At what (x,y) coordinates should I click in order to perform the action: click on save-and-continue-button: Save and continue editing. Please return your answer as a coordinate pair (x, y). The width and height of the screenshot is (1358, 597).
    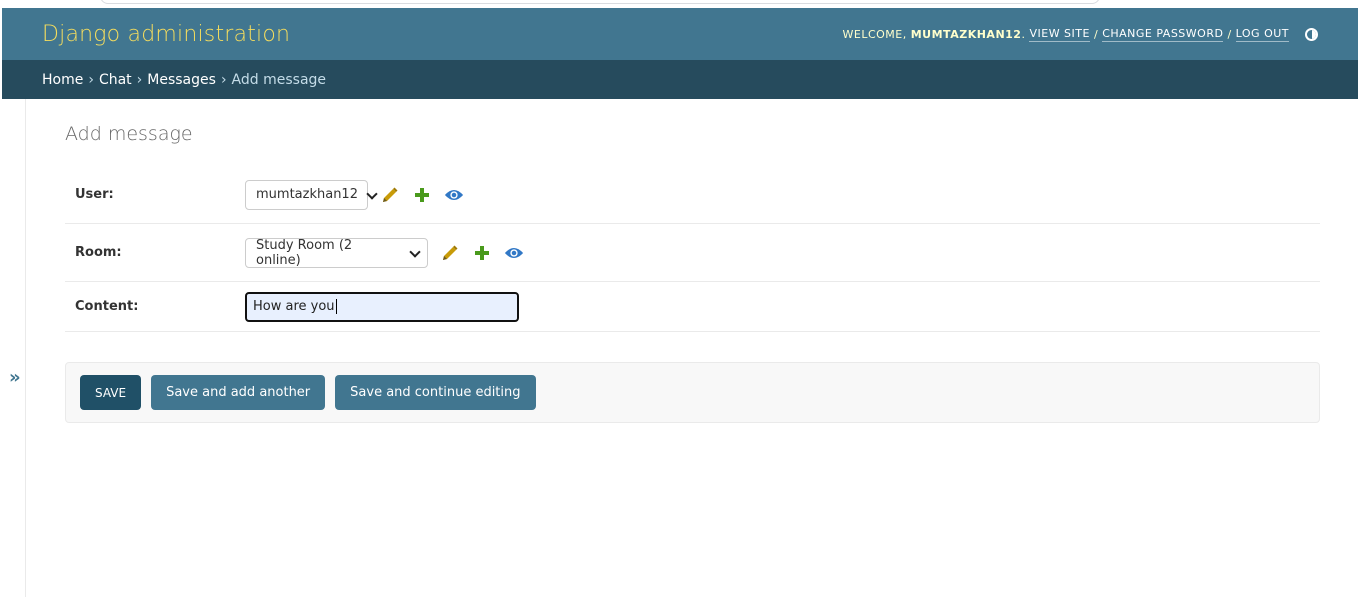
    Looking at the image, I should click on (435, 392).